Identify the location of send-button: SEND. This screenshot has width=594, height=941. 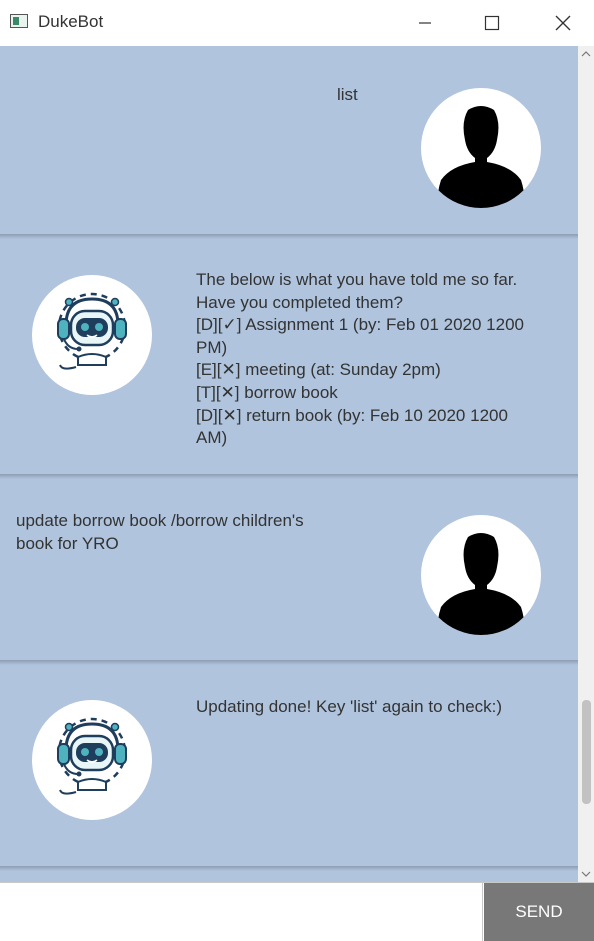
(539, 912).